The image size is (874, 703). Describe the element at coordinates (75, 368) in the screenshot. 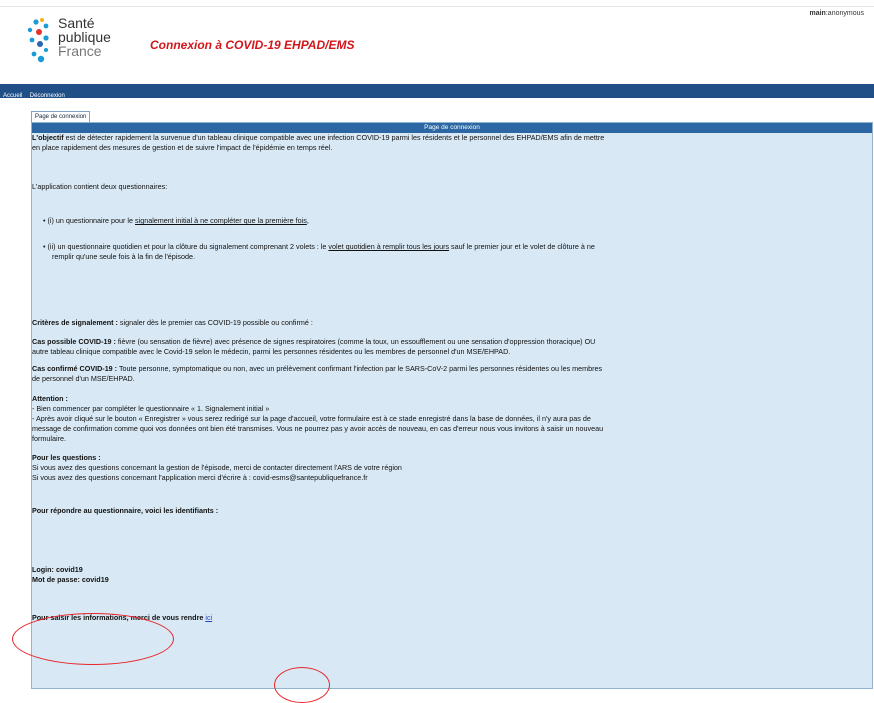

I see `confirmed-case-bold: Cas confirmé COVID-19 :` at that location.